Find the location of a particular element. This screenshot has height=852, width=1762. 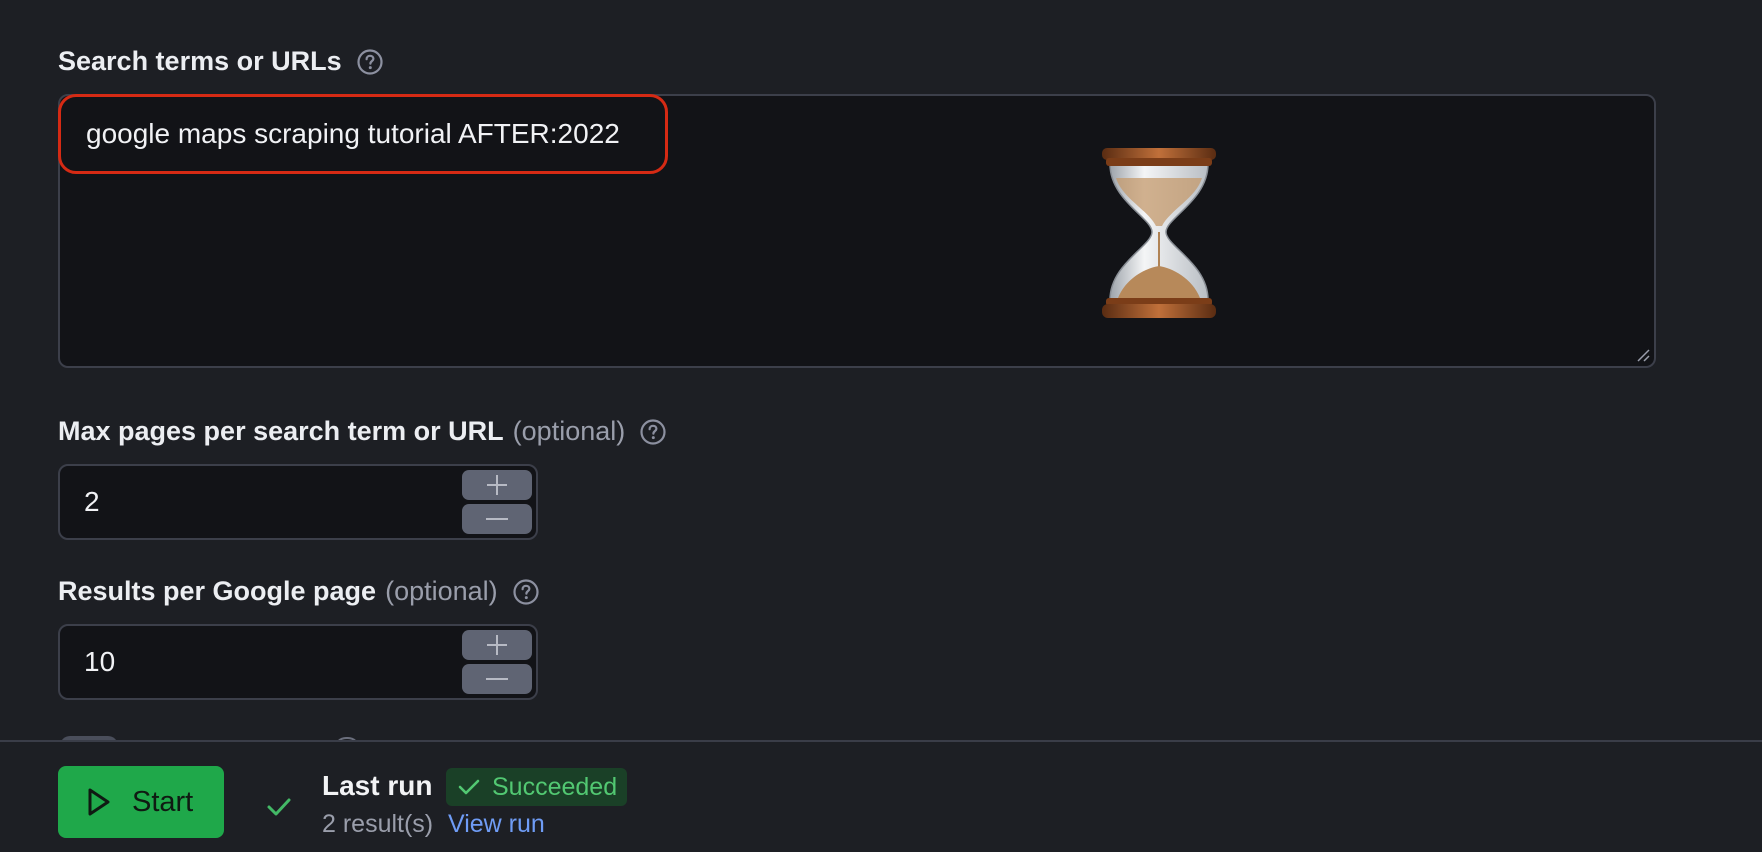

last-run-title: Last run is located at coordinates (377, 785).